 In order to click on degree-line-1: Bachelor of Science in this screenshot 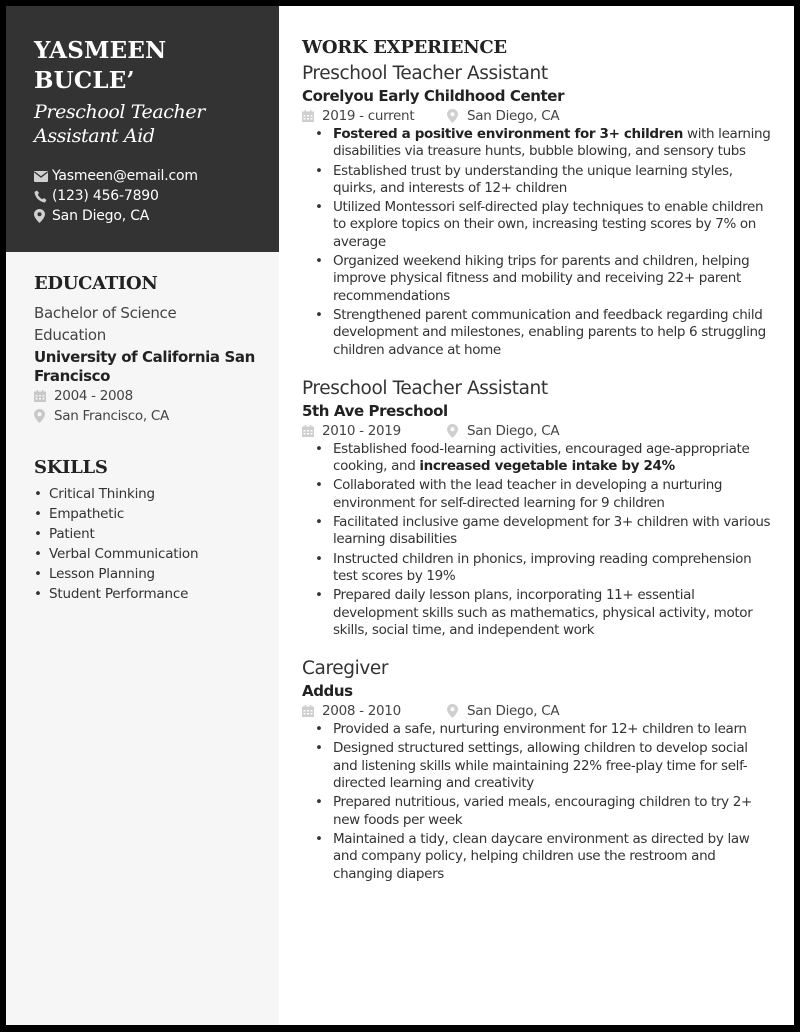, I will do `click(105, 313)`.